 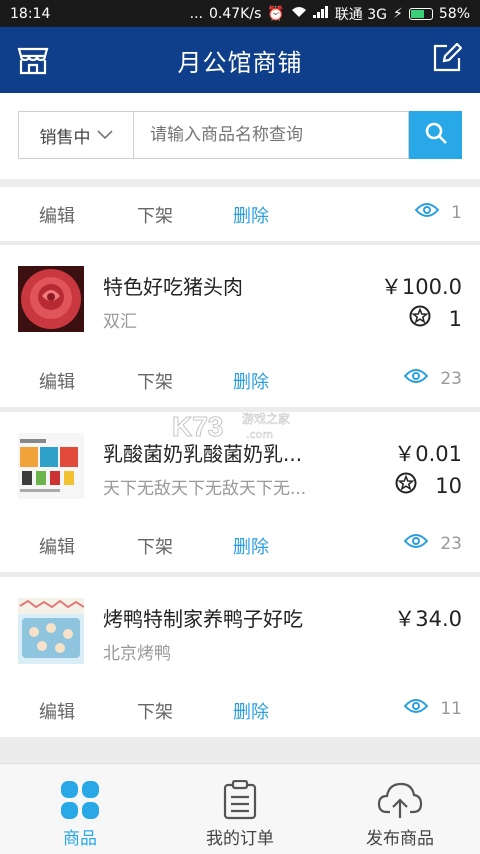 I want to click on view-count-value: 1, so click(x=456, y=212).